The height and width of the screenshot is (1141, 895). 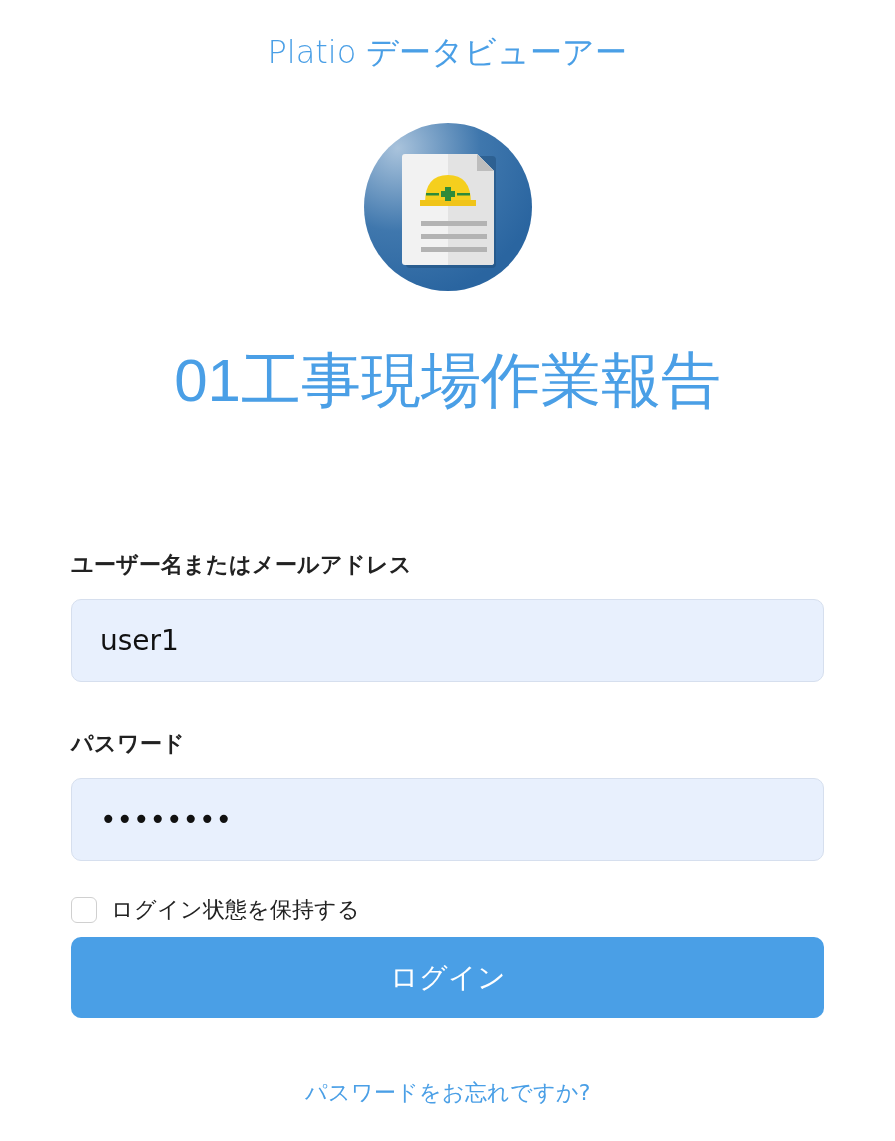 What do you see at coordinates (447, 819) in the screenshot?
I see `password-field: ••••••••` at bounding box center [447, 819].